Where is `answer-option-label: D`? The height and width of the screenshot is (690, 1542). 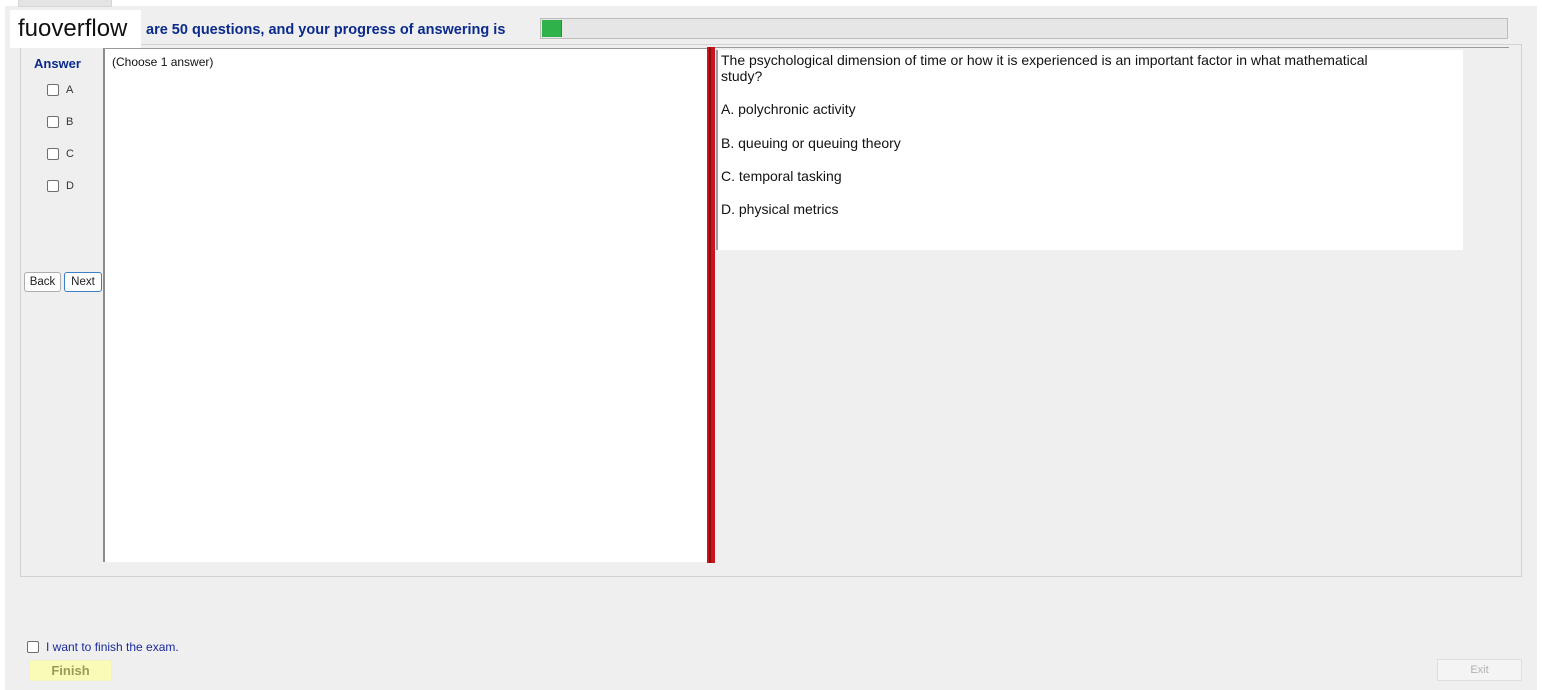
answer-option-label: D is located at coordinates (70, 186).